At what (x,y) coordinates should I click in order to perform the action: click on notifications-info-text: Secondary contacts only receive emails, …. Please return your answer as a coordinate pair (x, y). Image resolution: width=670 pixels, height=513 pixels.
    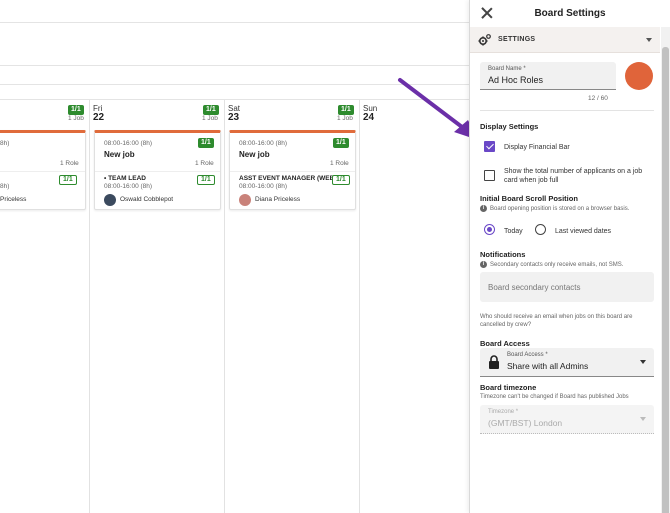
    Looking at the image, I should click on (557, 265).